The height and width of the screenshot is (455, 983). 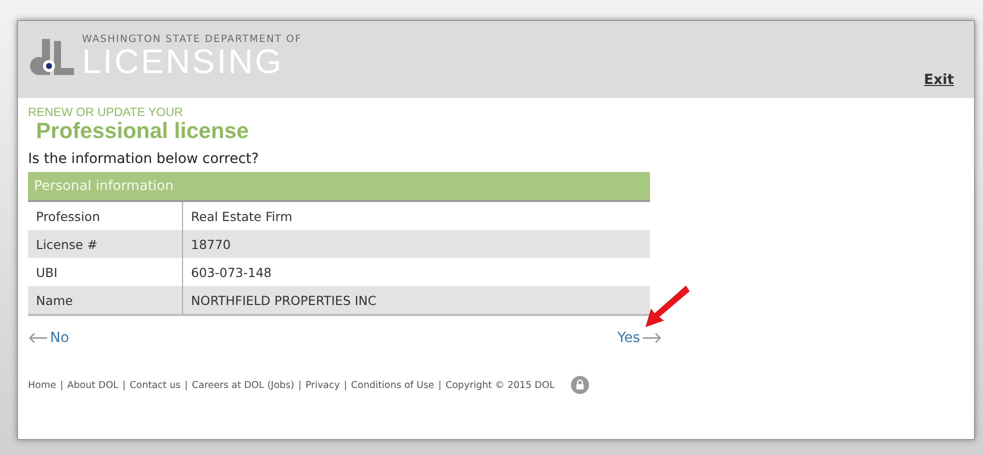 I want to click on footer-link: Careers at DOL (Jobs), so click(x=243, y=385).